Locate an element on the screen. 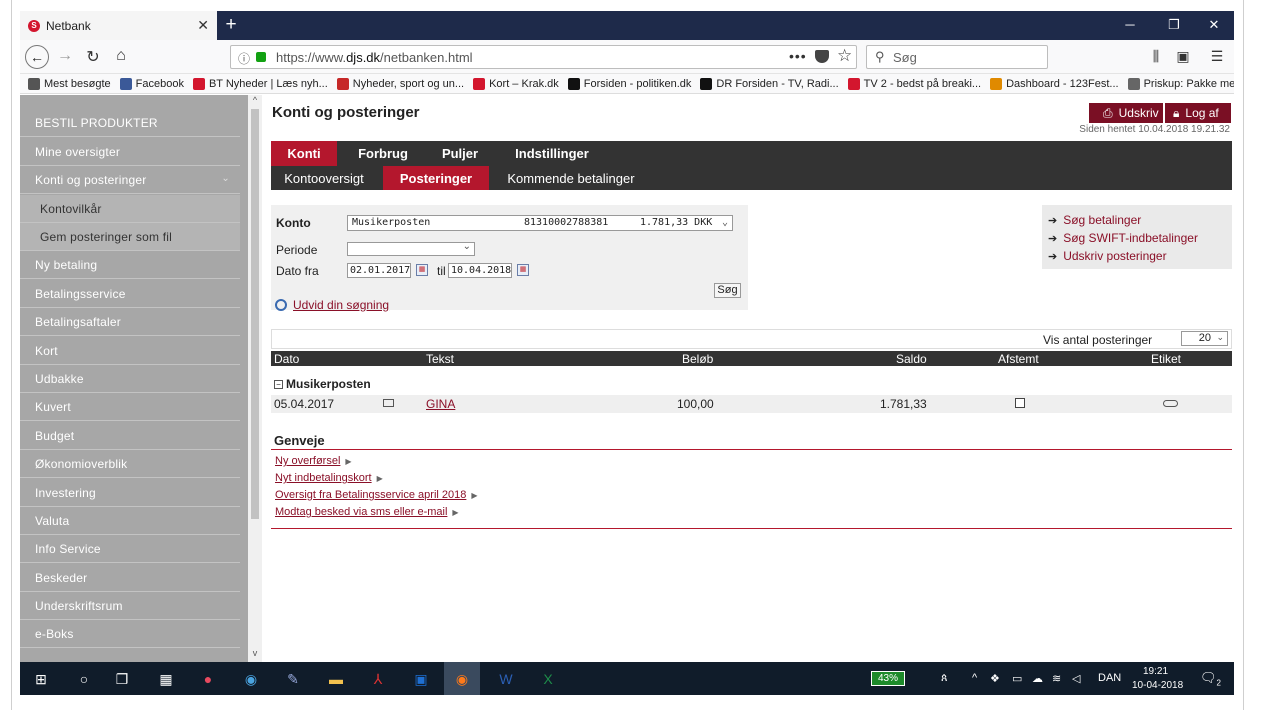 Image resolution: width=1265 pixels, height=710 pixels. minimize-icon: ─ is located at coordinates (1130, 24).